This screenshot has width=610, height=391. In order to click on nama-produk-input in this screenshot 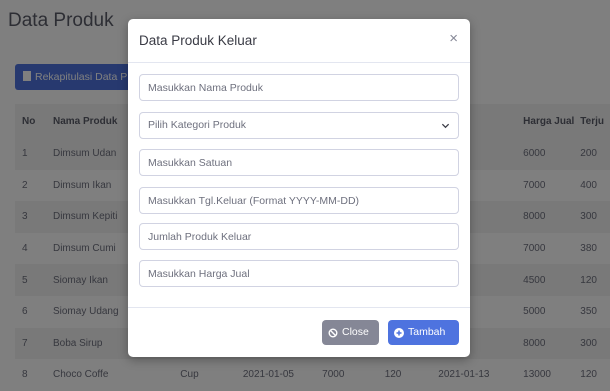, I will do `click(299, 87)`.